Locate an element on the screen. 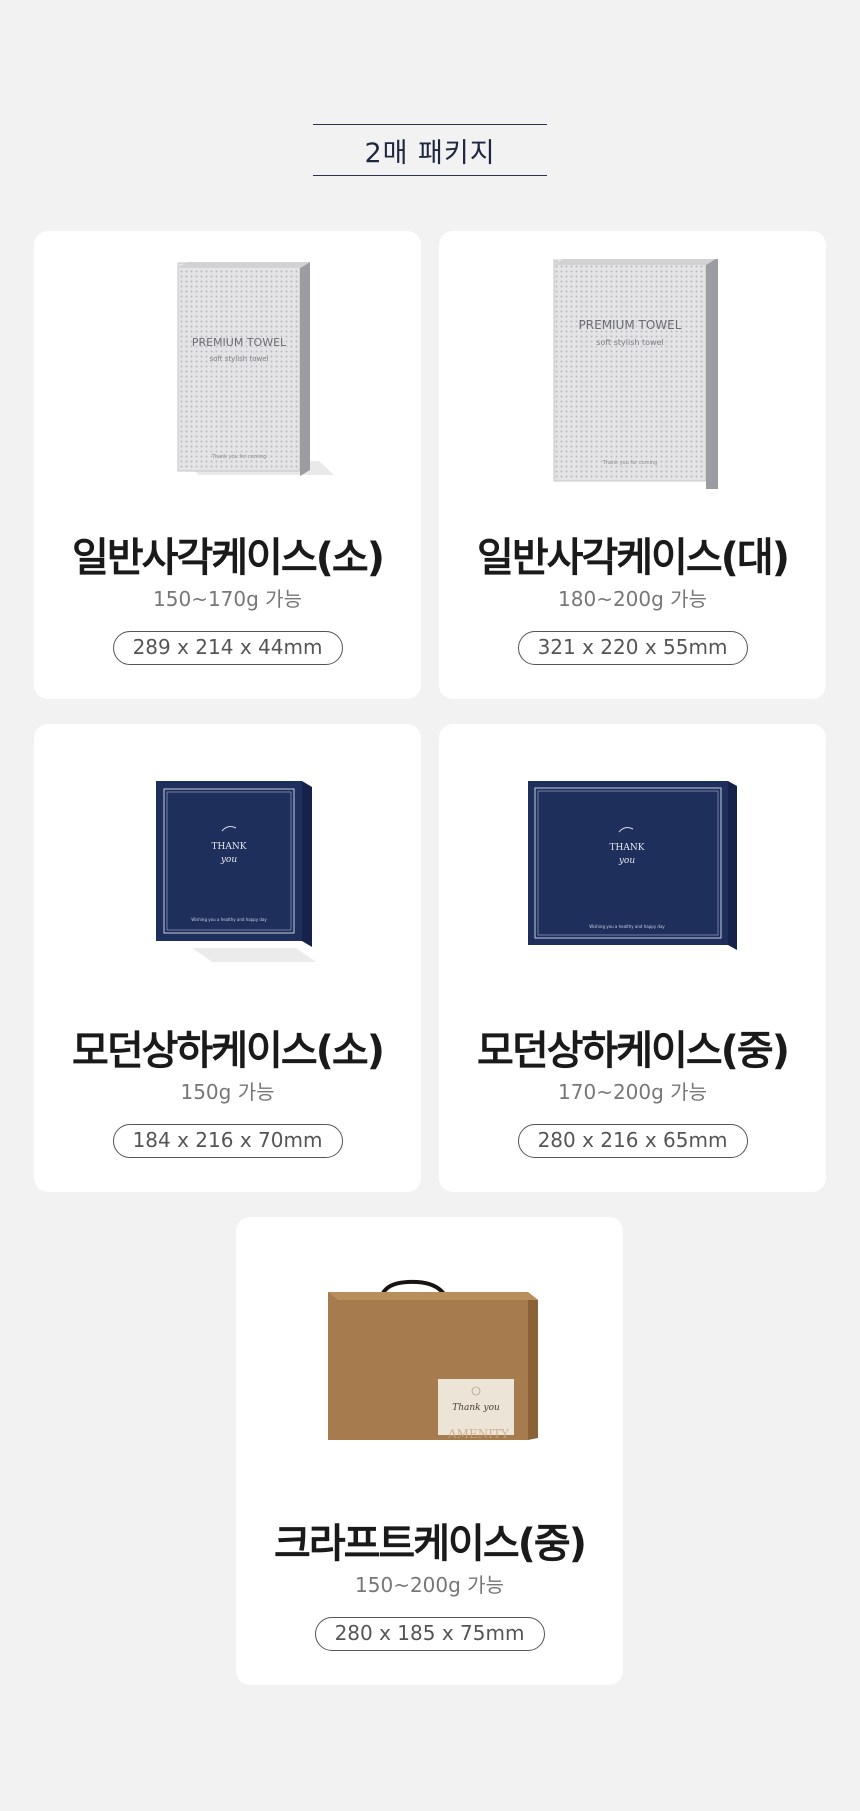 The height and width of the screenshot is (1811, 860). product-name: 일반사각케이스(소) is located at coordinates (228, 558).